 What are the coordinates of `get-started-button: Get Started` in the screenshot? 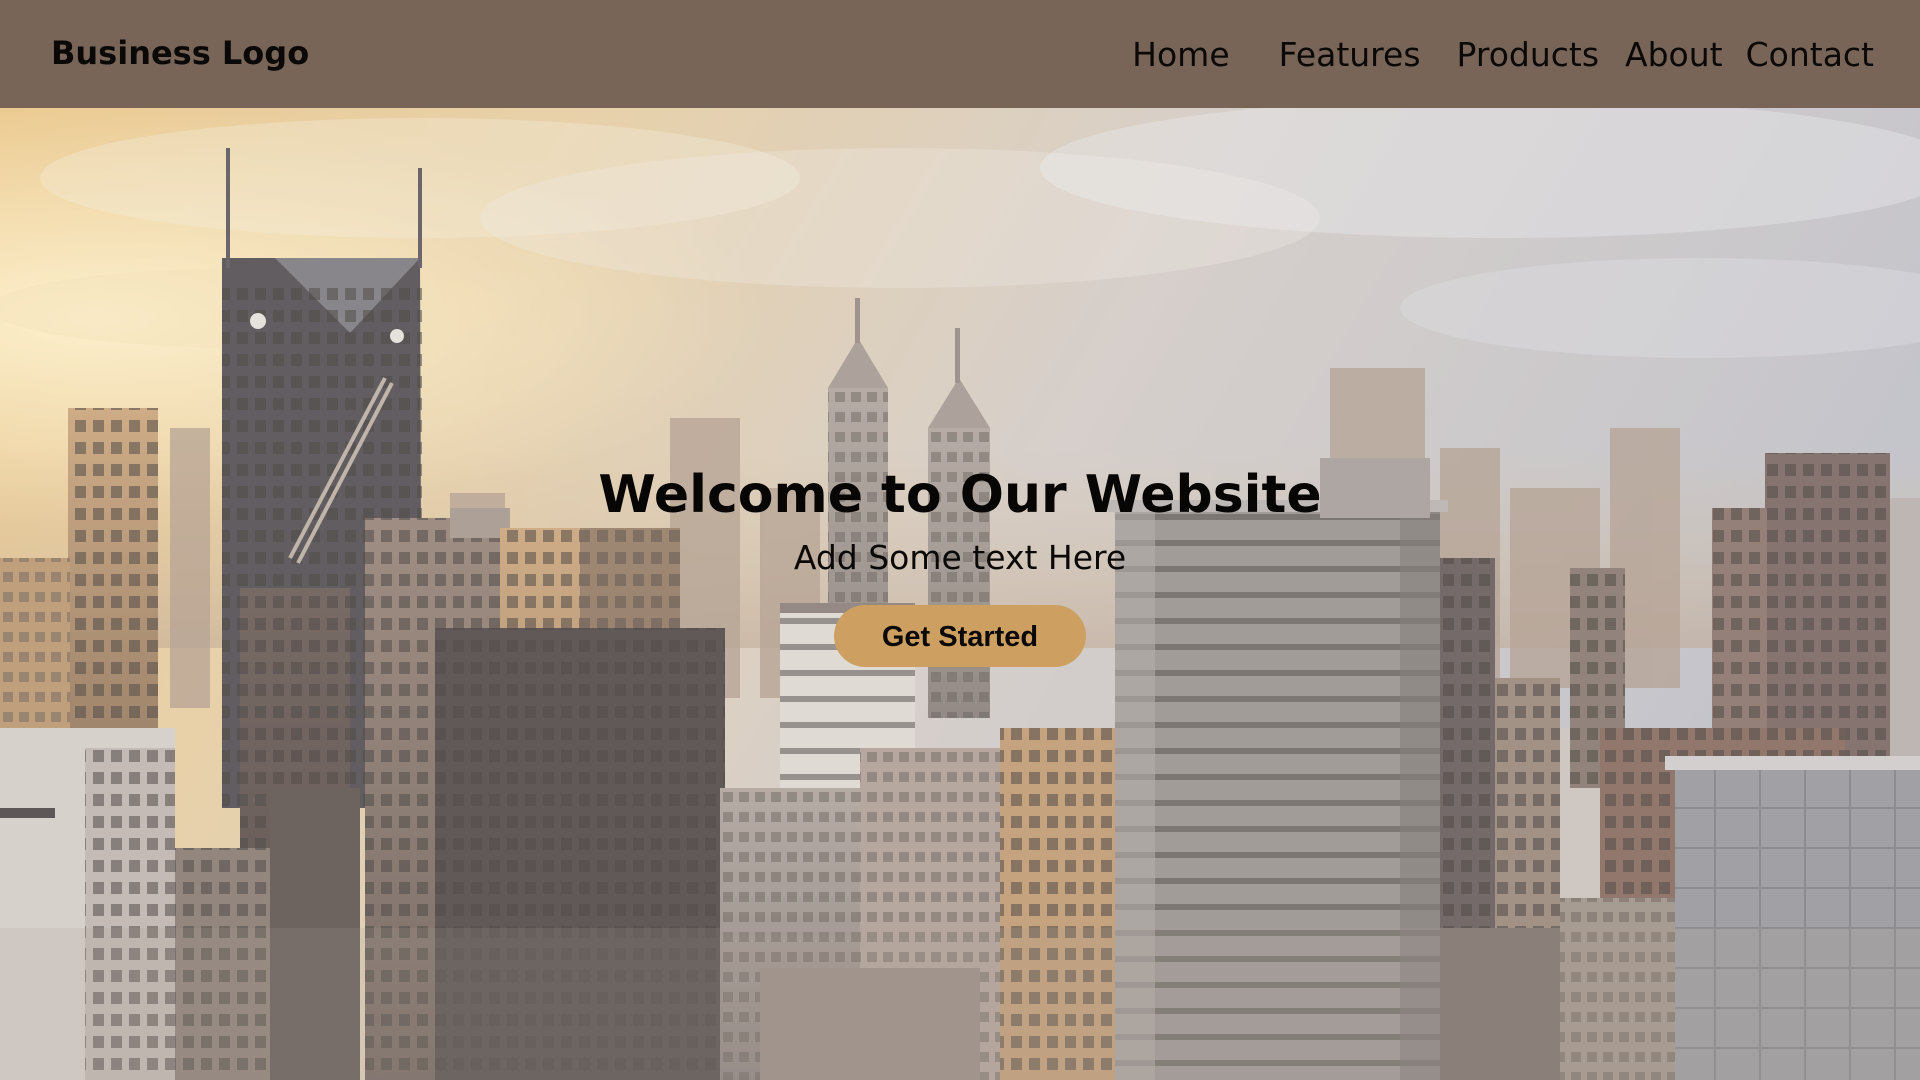 It's located at (960, 636).